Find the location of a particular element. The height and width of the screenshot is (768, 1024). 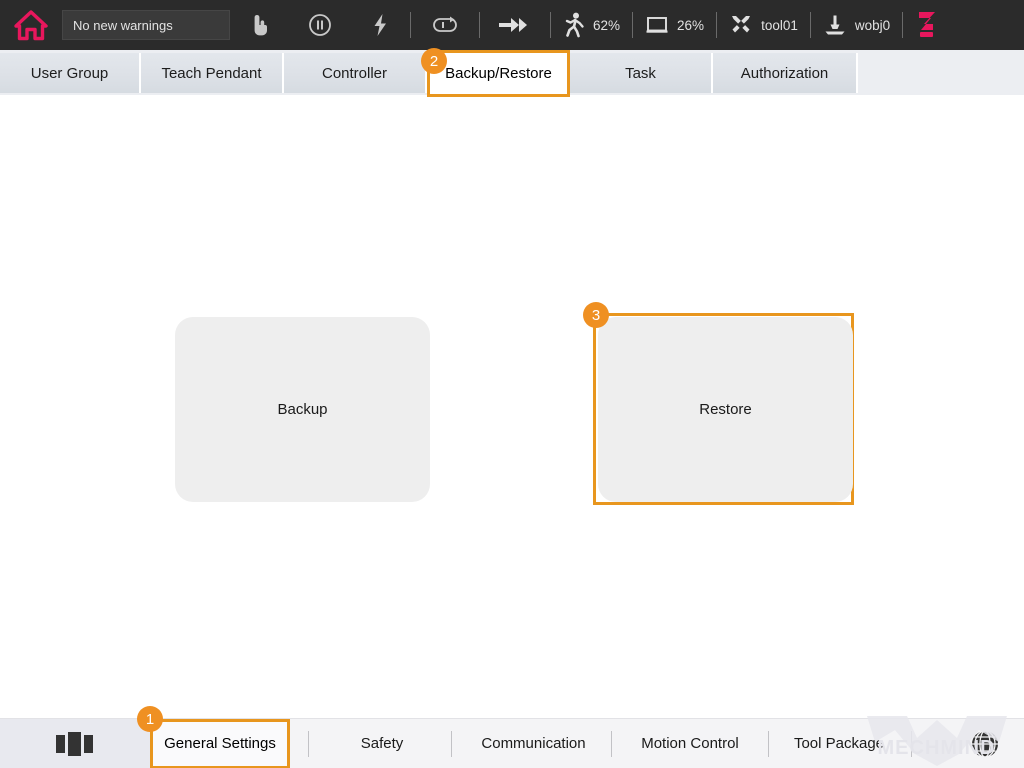

bottom-item-general-settings: General Settings is located at coordinates (220, 743).